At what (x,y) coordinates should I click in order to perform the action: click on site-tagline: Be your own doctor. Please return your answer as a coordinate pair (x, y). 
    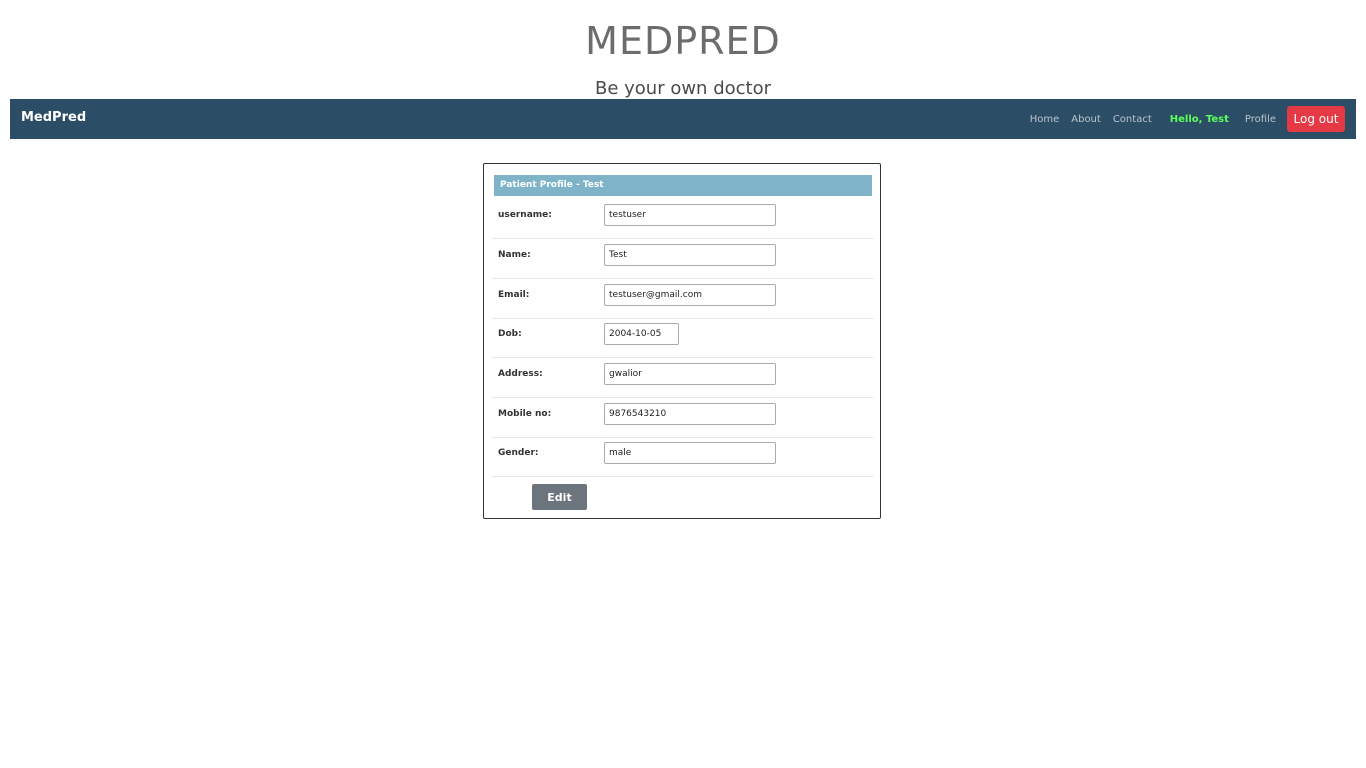
    Looking at the image, I should click on (682, 88).